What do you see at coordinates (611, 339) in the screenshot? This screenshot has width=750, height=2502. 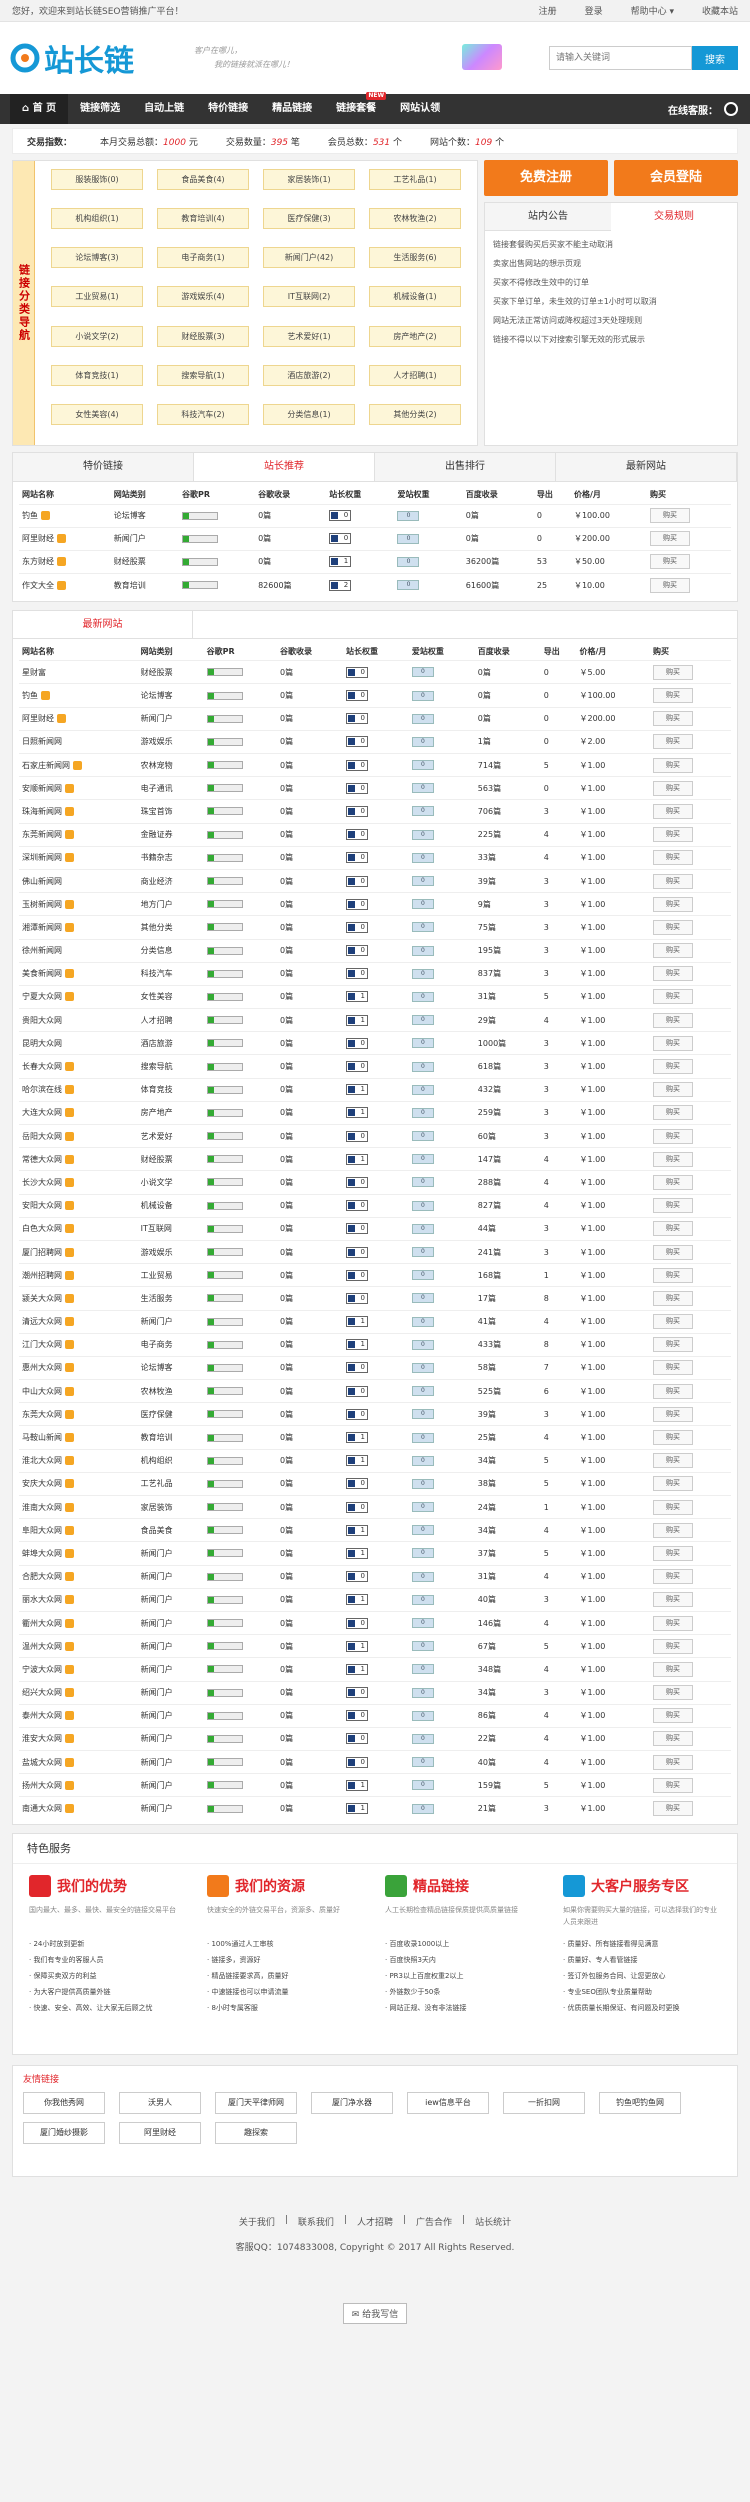 I see `rule-item: 链接不得以以下对搜索引擎无效的形式展示` at bounding box center [611, 339].